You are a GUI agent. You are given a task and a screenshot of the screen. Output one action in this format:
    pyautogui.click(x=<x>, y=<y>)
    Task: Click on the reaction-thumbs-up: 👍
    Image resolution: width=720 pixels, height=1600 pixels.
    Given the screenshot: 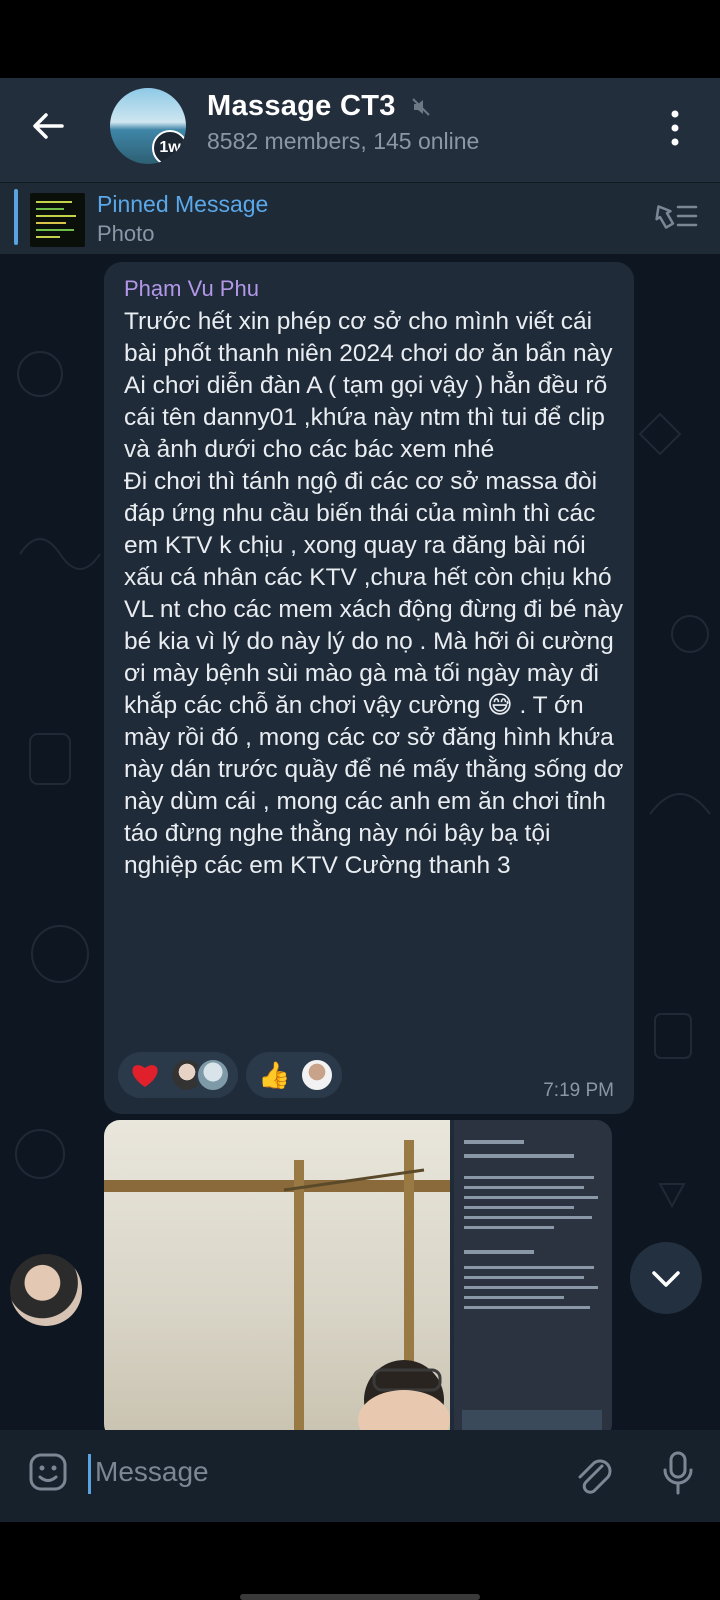 What is the action you would take?
    pyautogui.click(x=294, y=1075)
    